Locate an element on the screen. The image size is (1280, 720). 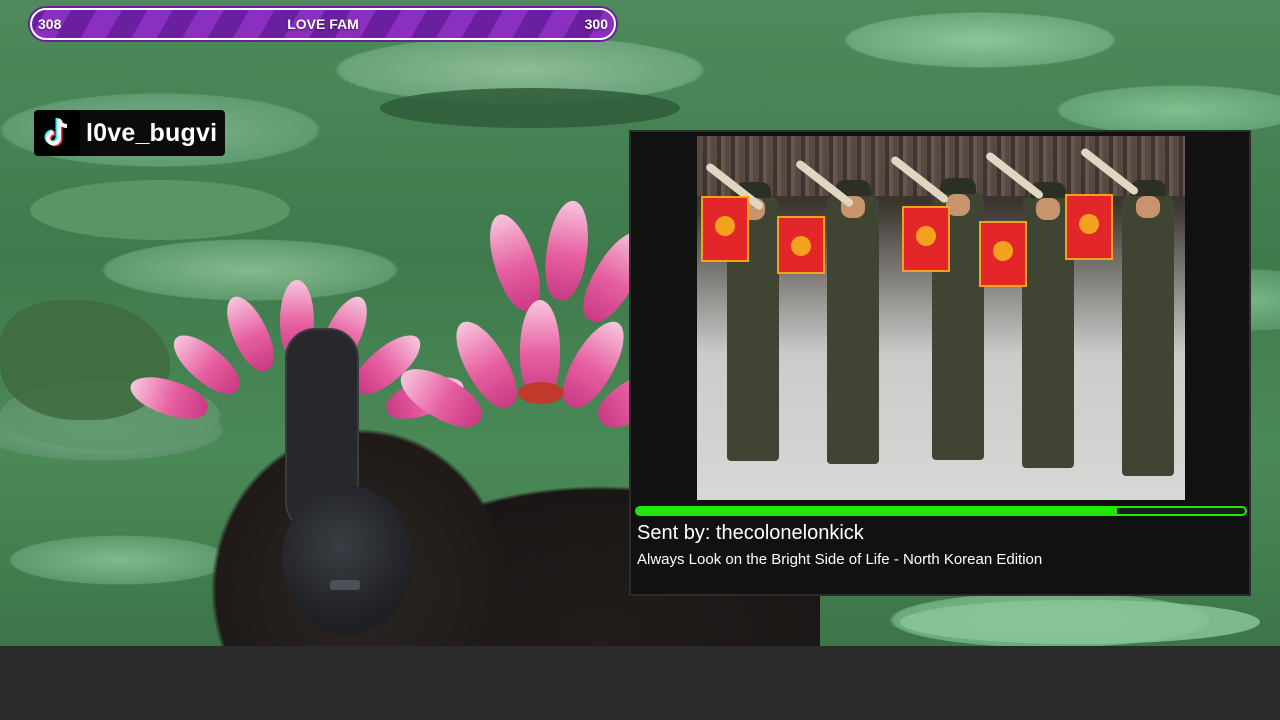
media-sender: Sent by: thecolonelonkick is located at coordinates (750, 533).